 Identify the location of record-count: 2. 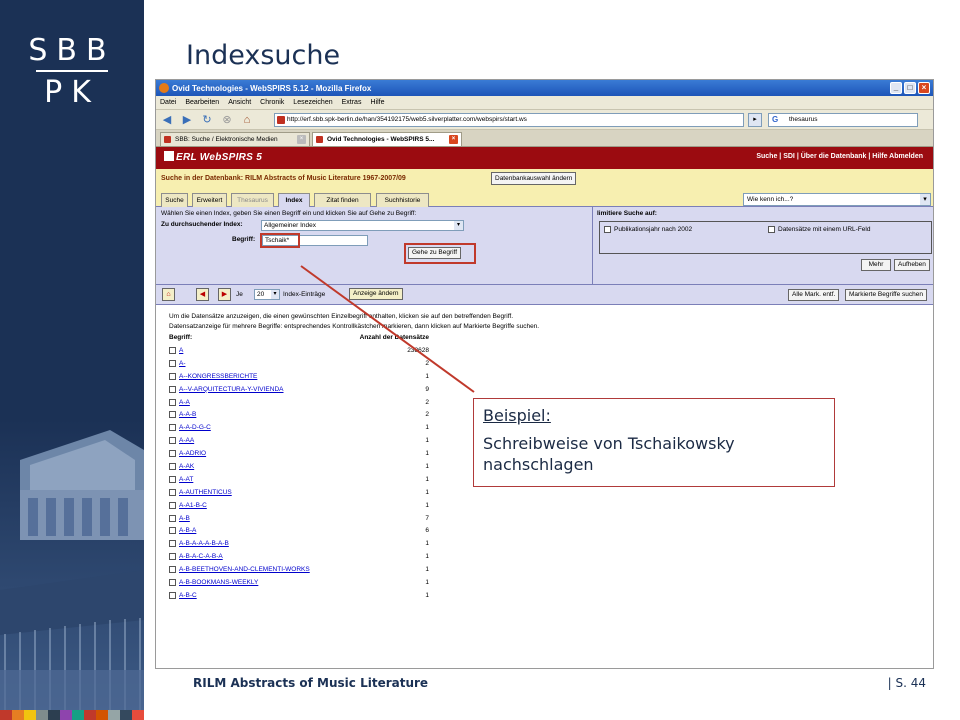
(427, 415).